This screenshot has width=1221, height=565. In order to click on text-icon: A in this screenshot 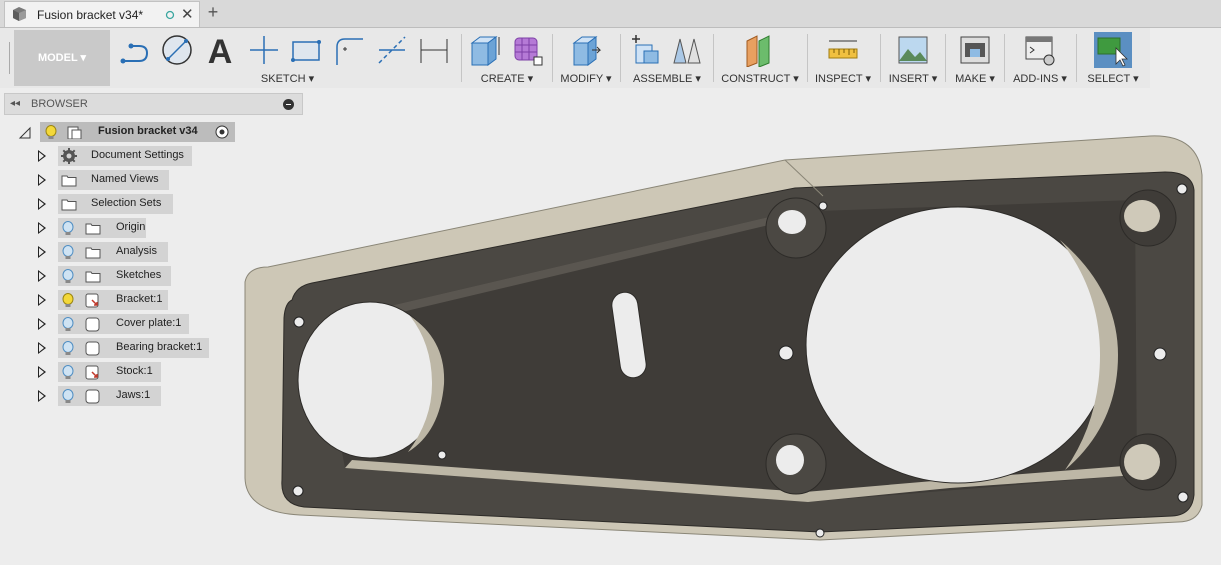, I will do `click(220, 50)`.